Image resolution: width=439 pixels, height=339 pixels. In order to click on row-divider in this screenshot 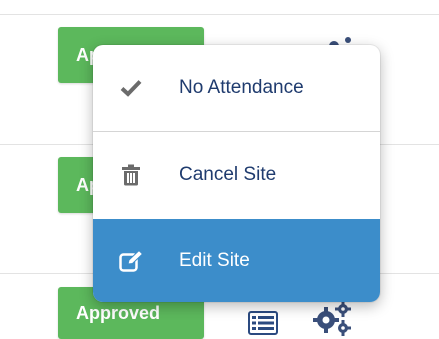, I will do `click(219, 14)`.